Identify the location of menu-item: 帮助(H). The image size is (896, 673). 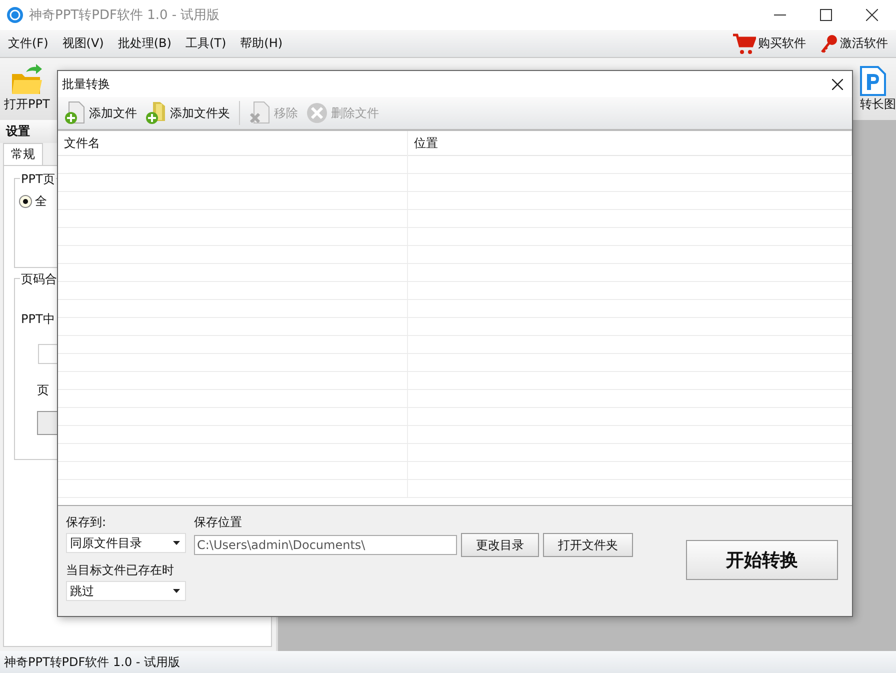
(261, 43).